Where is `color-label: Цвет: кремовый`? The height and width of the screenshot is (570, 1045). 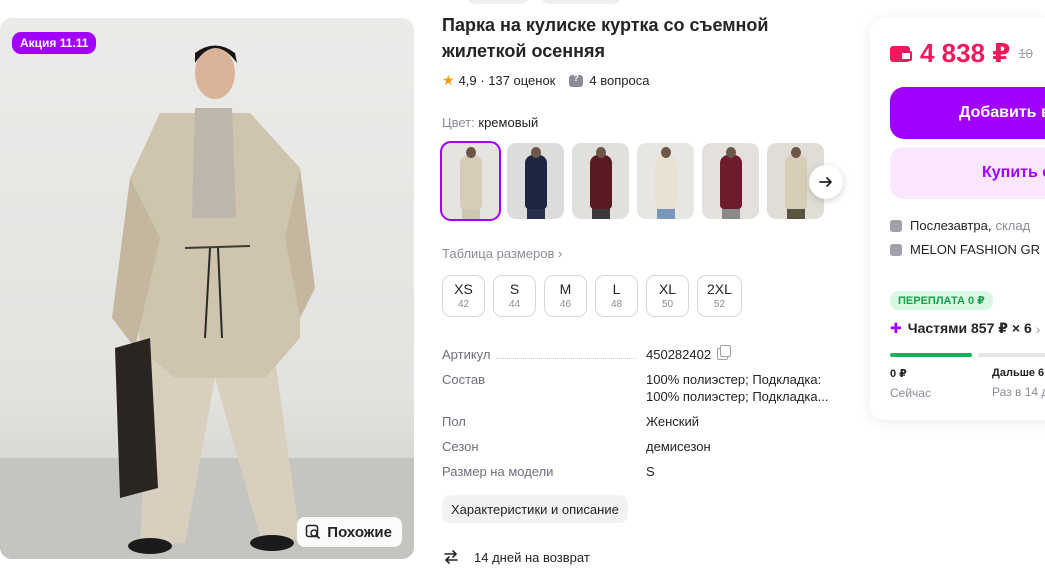
color-label: Цвет: кремовый is located at coordinates (490, 122).